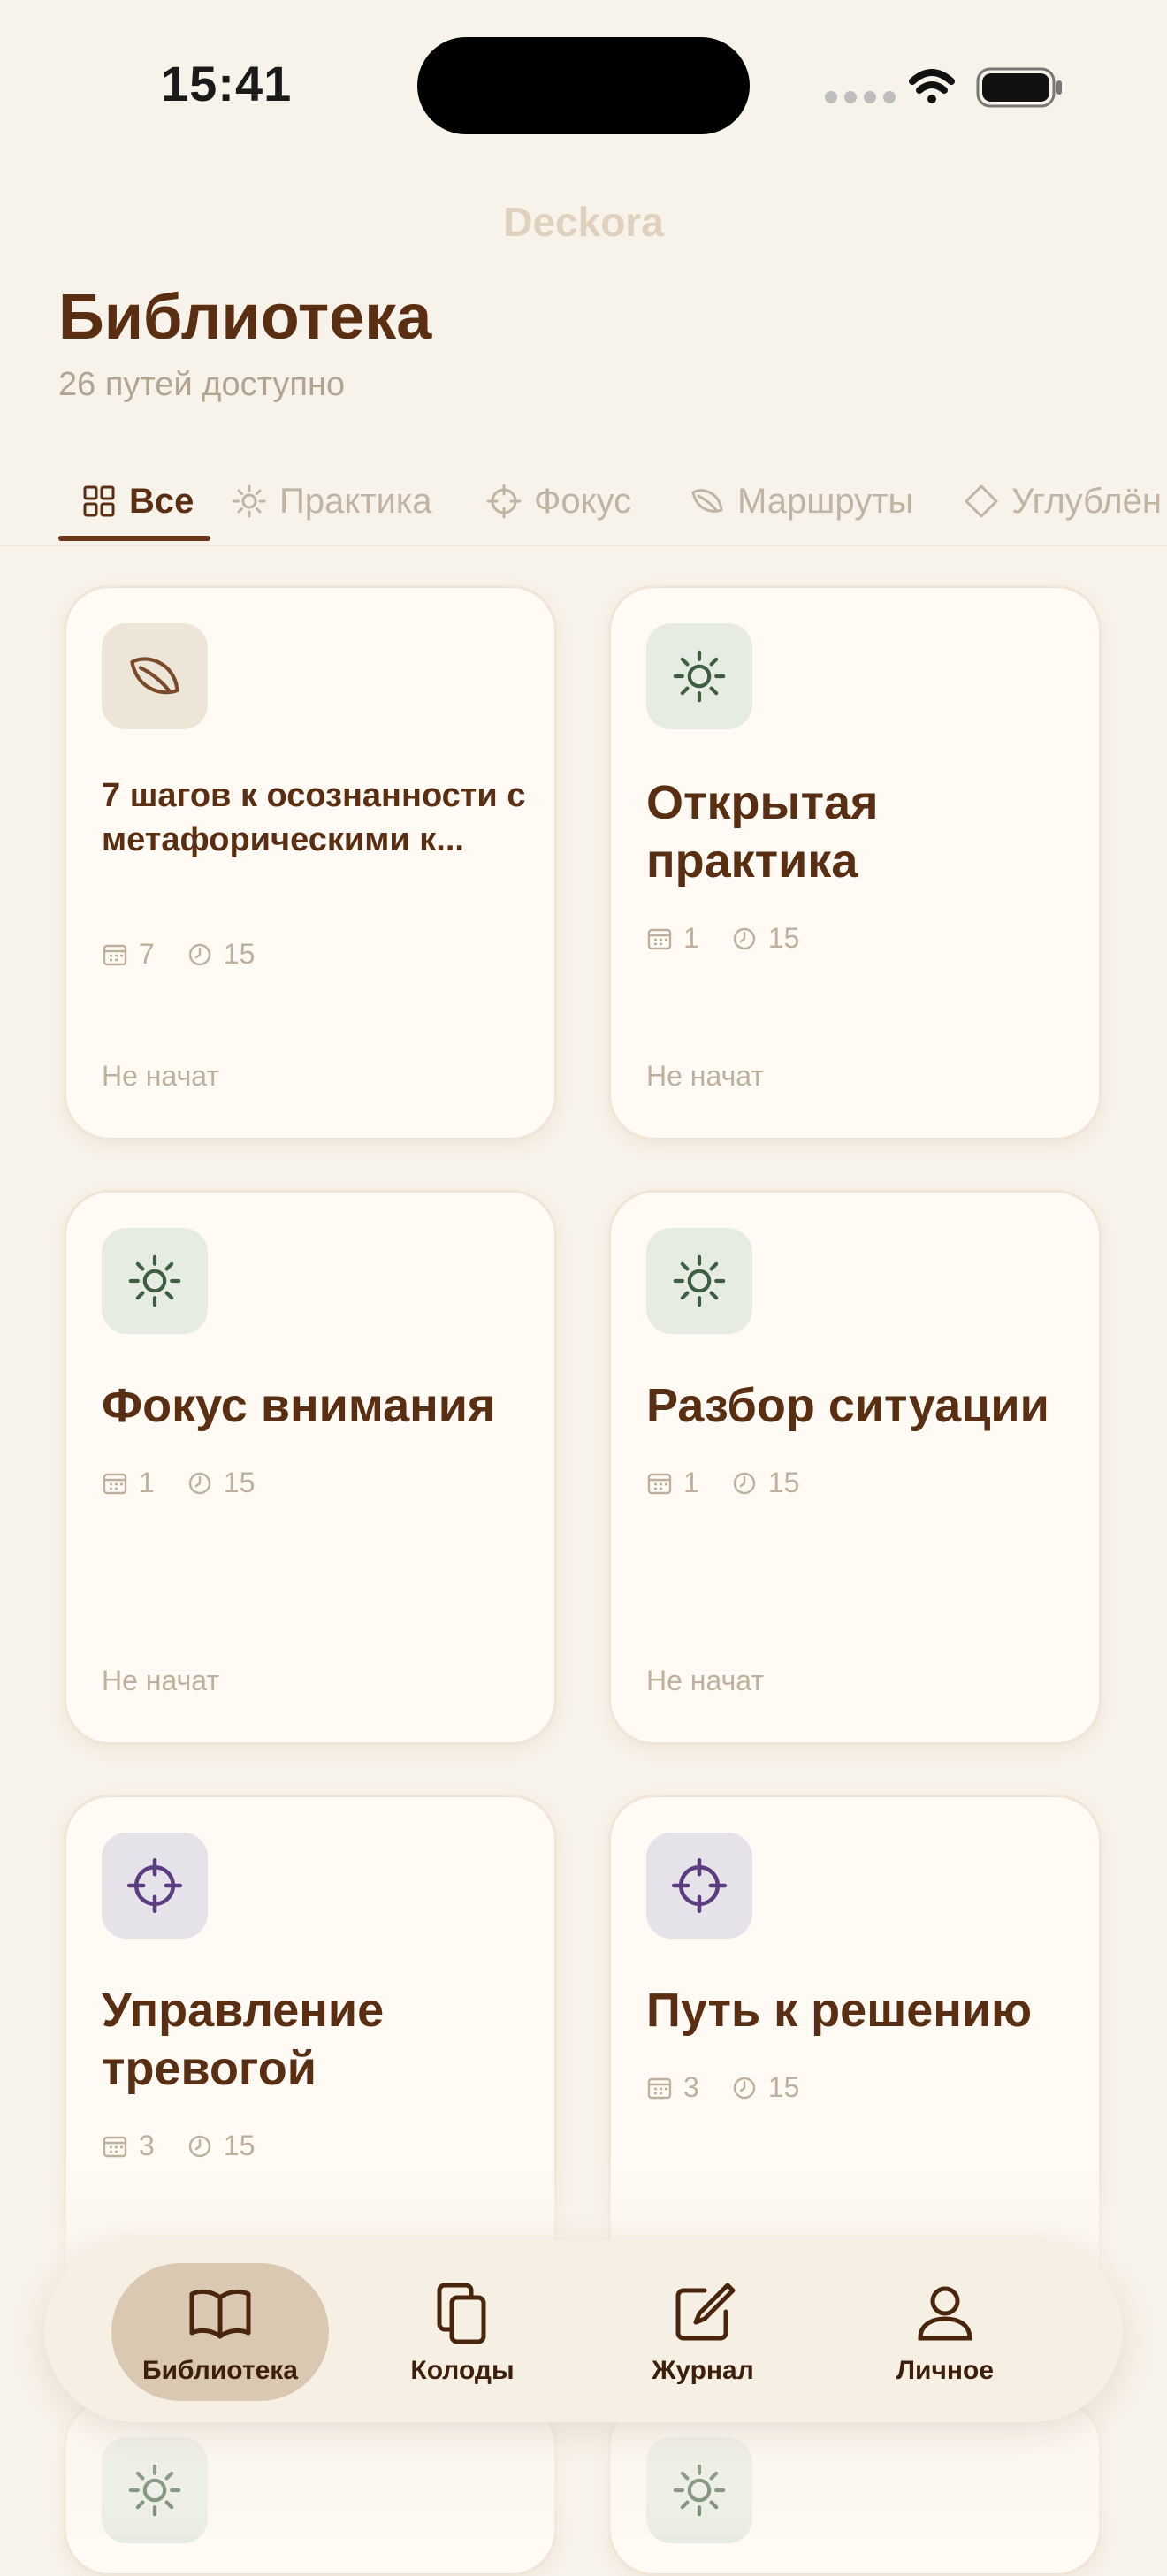 This screenshot has height=2576, width=1167. Describe the element at coordinates (161, 501) in the screenshot. I see `tab-label: Все` at that location.